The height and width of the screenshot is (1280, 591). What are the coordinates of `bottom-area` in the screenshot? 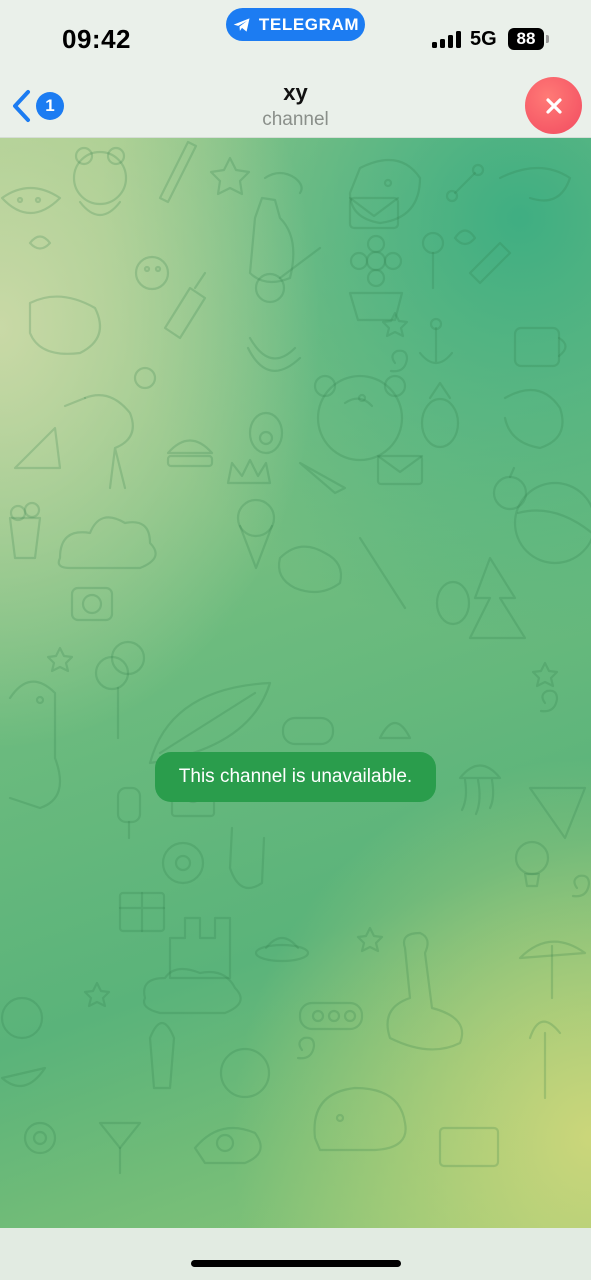 It's located at (295, 1254).